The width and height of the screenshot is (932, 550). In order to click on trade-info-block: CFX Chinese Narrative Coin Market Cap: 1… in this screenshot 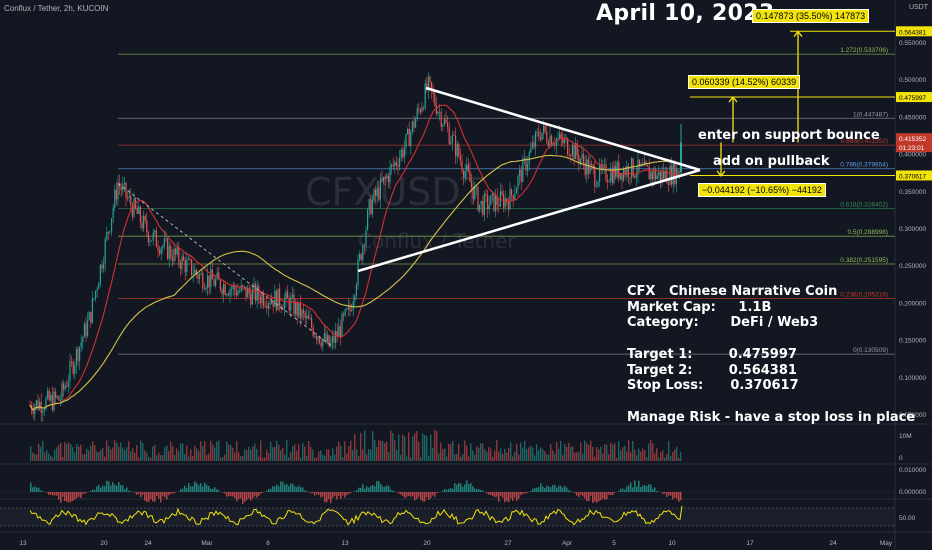, I will do `click(771, 354)`.